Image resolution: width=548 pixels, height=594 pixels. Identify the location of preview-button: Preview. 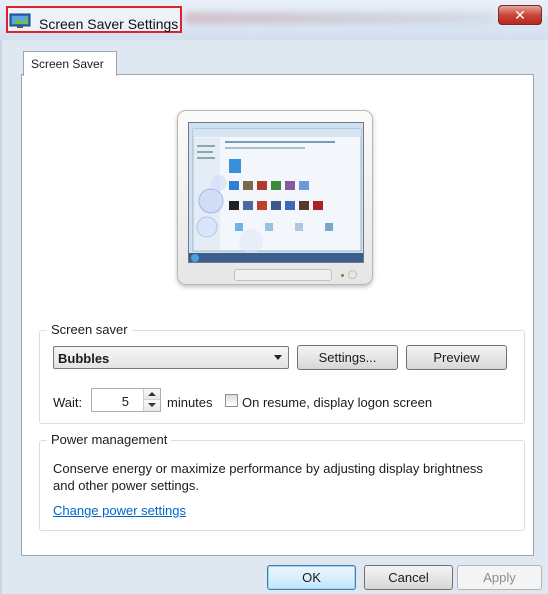
(456, 357).